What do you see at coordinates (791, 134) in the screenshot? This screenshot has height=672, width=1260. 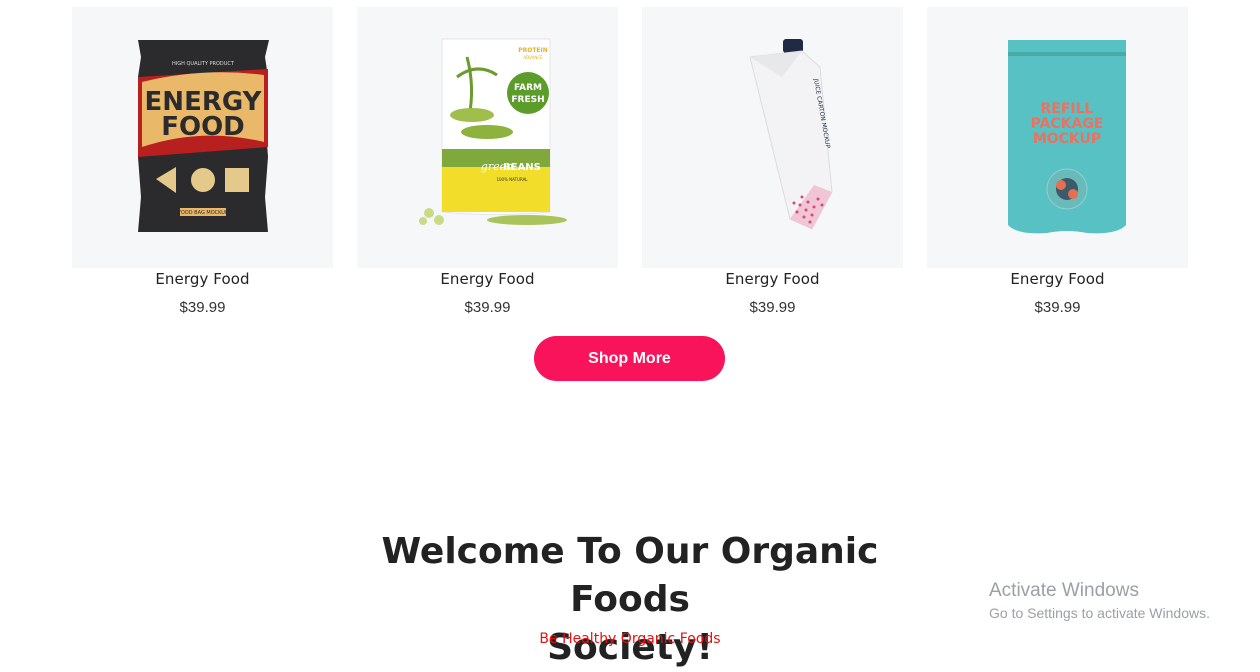 I see `juice-carton-icon: JUICE CARTON MOCKUP` at bounding box center [791, 134].